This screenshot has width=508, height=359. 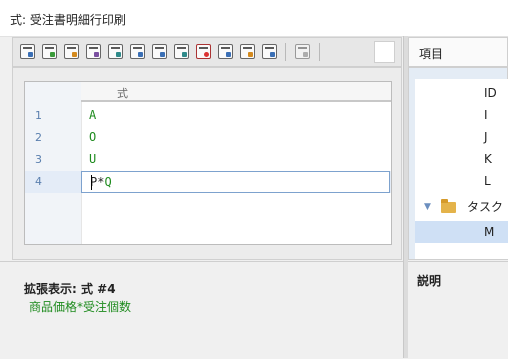 I want to click on export-icon, so click(x=302, y=51).